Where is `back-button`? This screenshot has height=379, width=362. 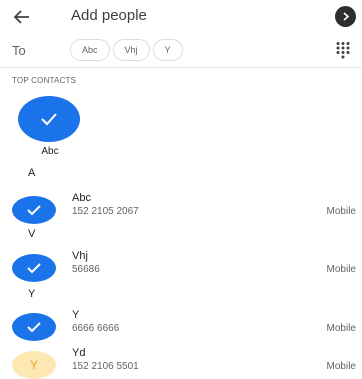 back-button is located at coordinates (22, 17).